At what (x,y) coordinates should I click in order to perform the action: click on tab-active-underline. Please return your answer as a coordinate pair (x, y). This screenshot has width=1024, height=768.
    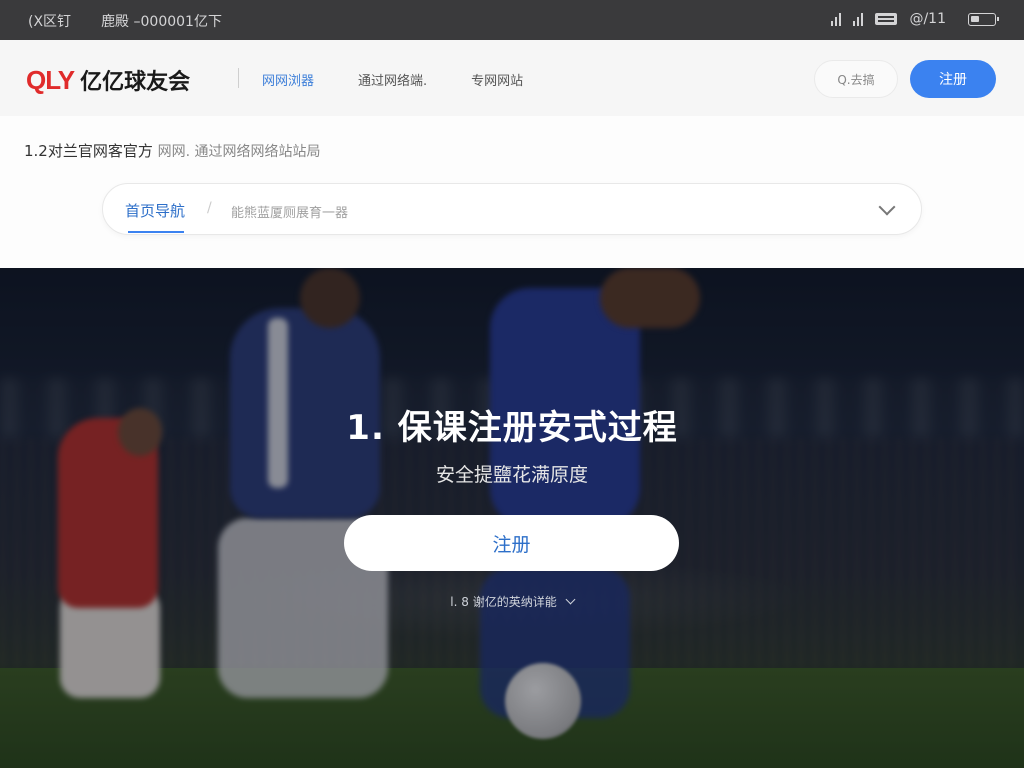
    Looking at the image, I should click on (156, 232).